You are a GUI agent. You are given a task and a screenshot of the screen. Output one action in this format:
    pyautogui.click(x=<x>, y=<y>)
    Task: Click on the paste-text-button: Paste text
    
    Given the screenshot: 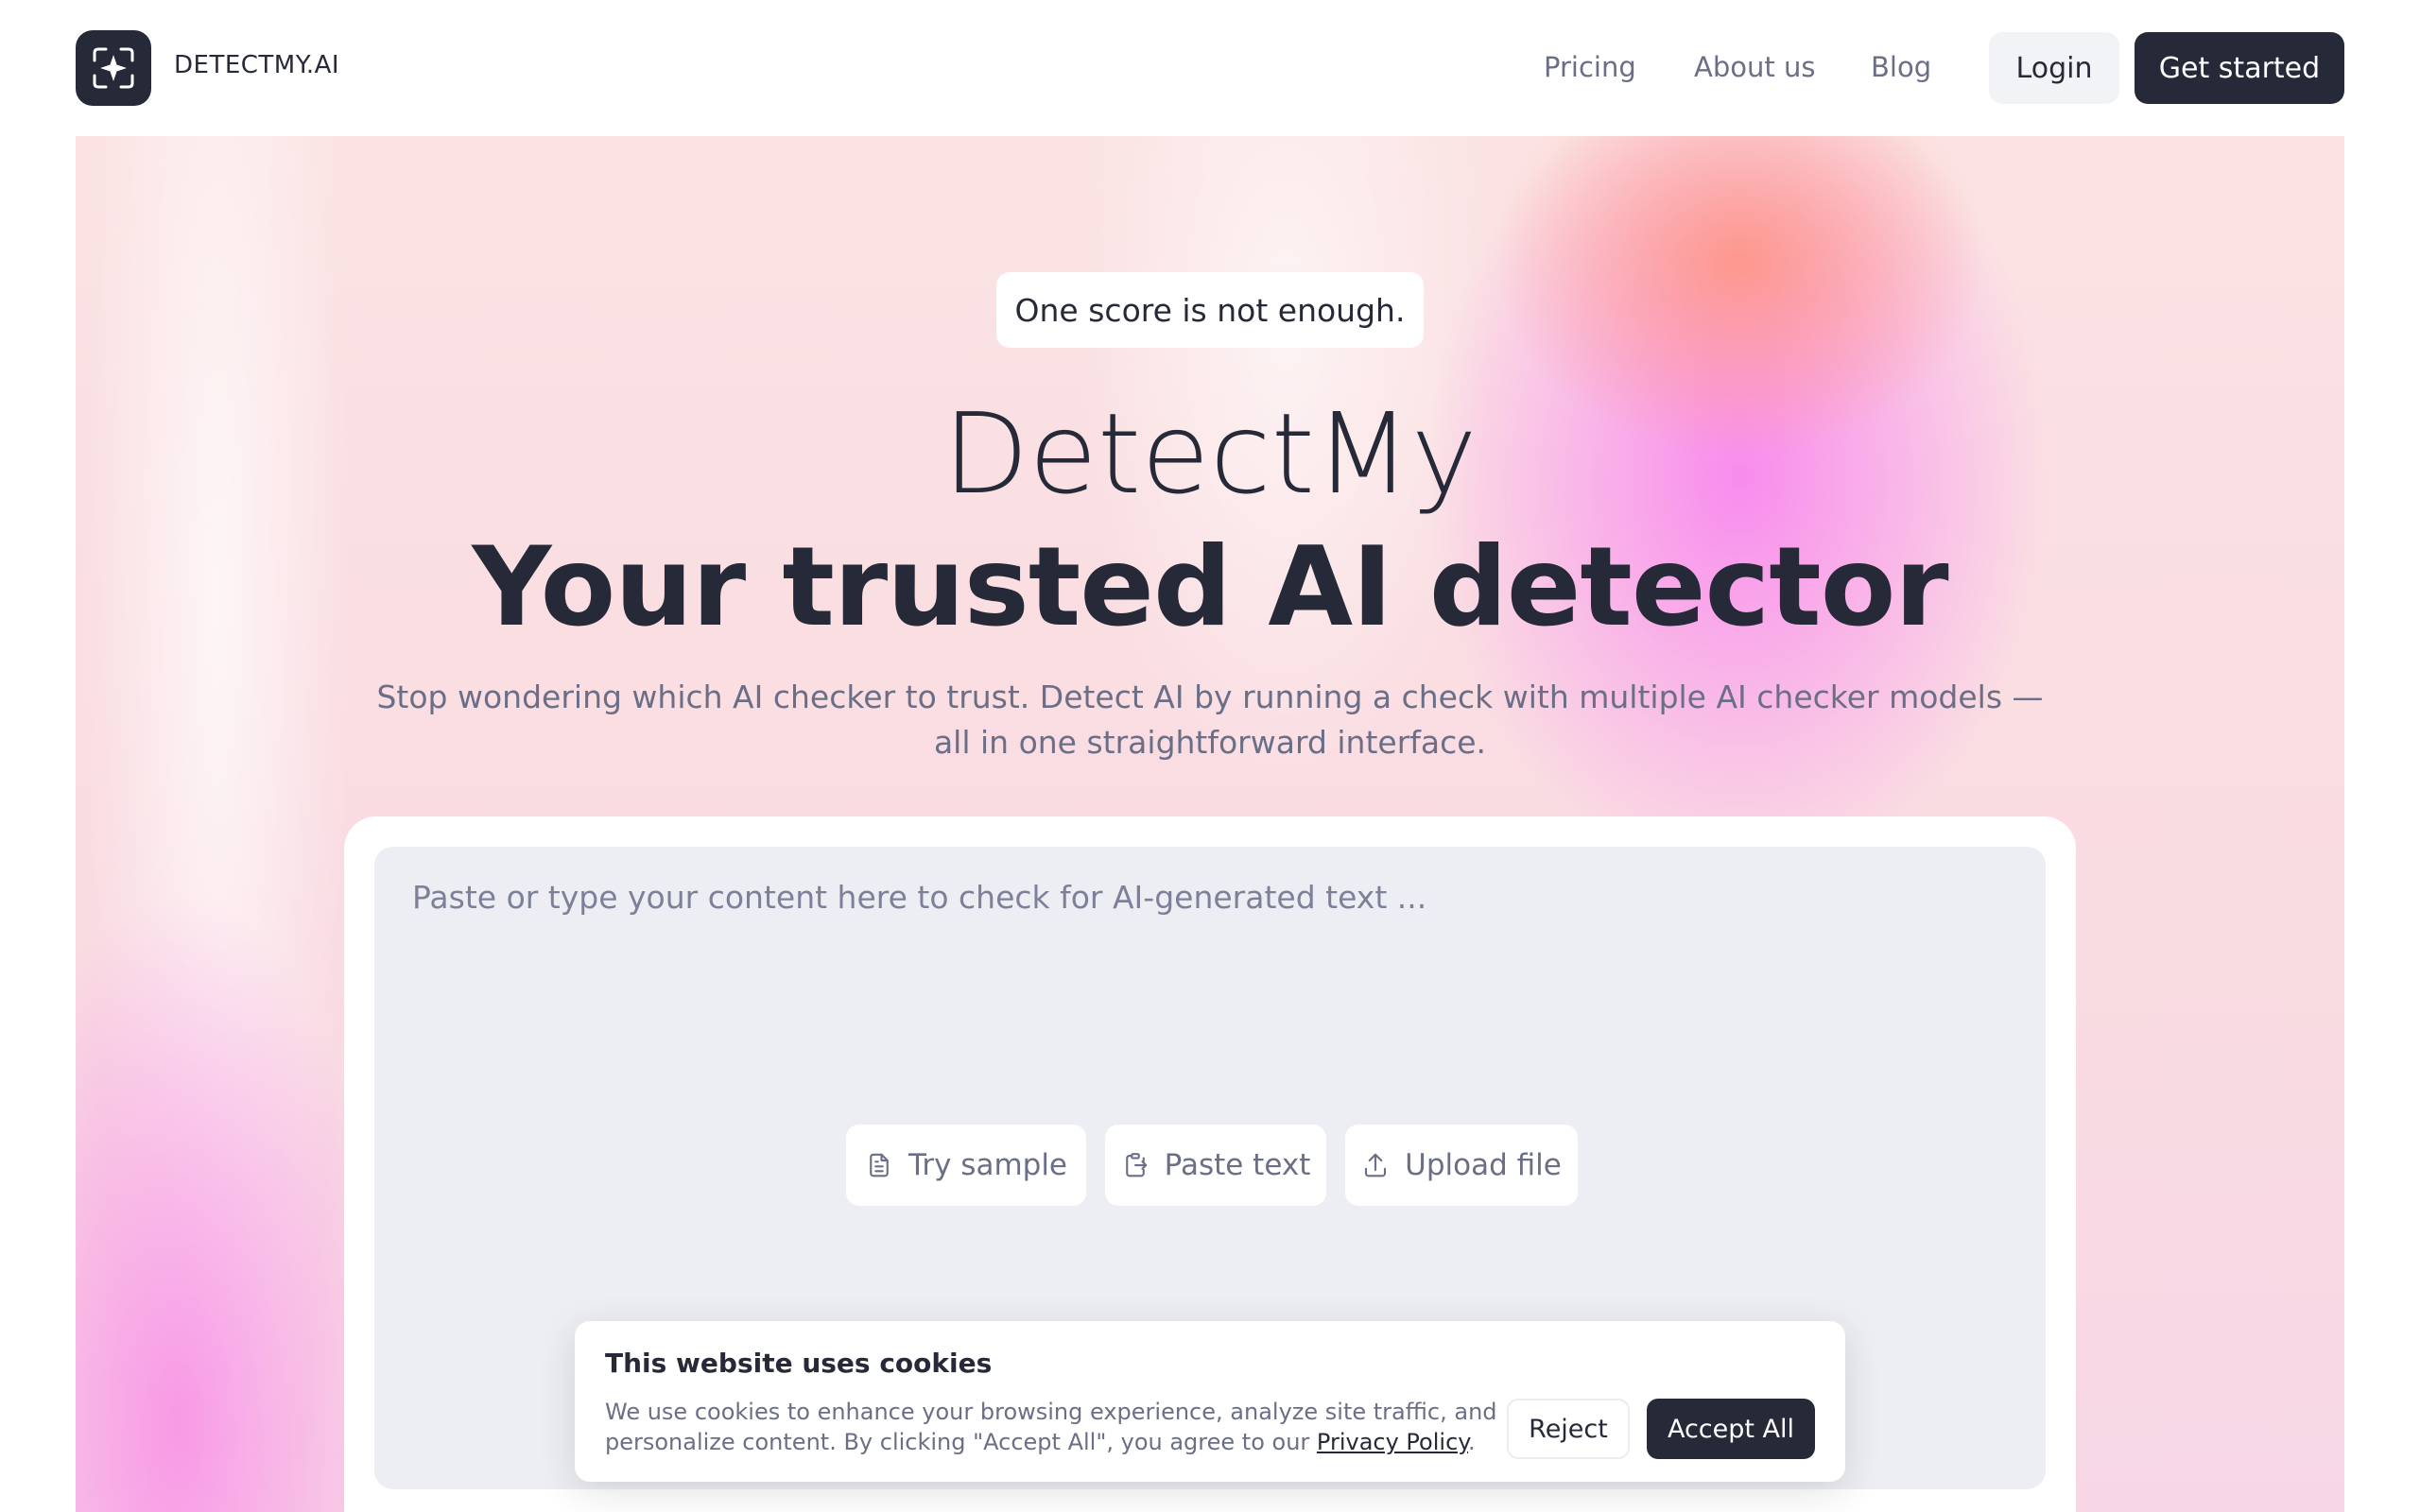 What is the action you would take?
    pyautogui.click(x=1215, y=1165)
    